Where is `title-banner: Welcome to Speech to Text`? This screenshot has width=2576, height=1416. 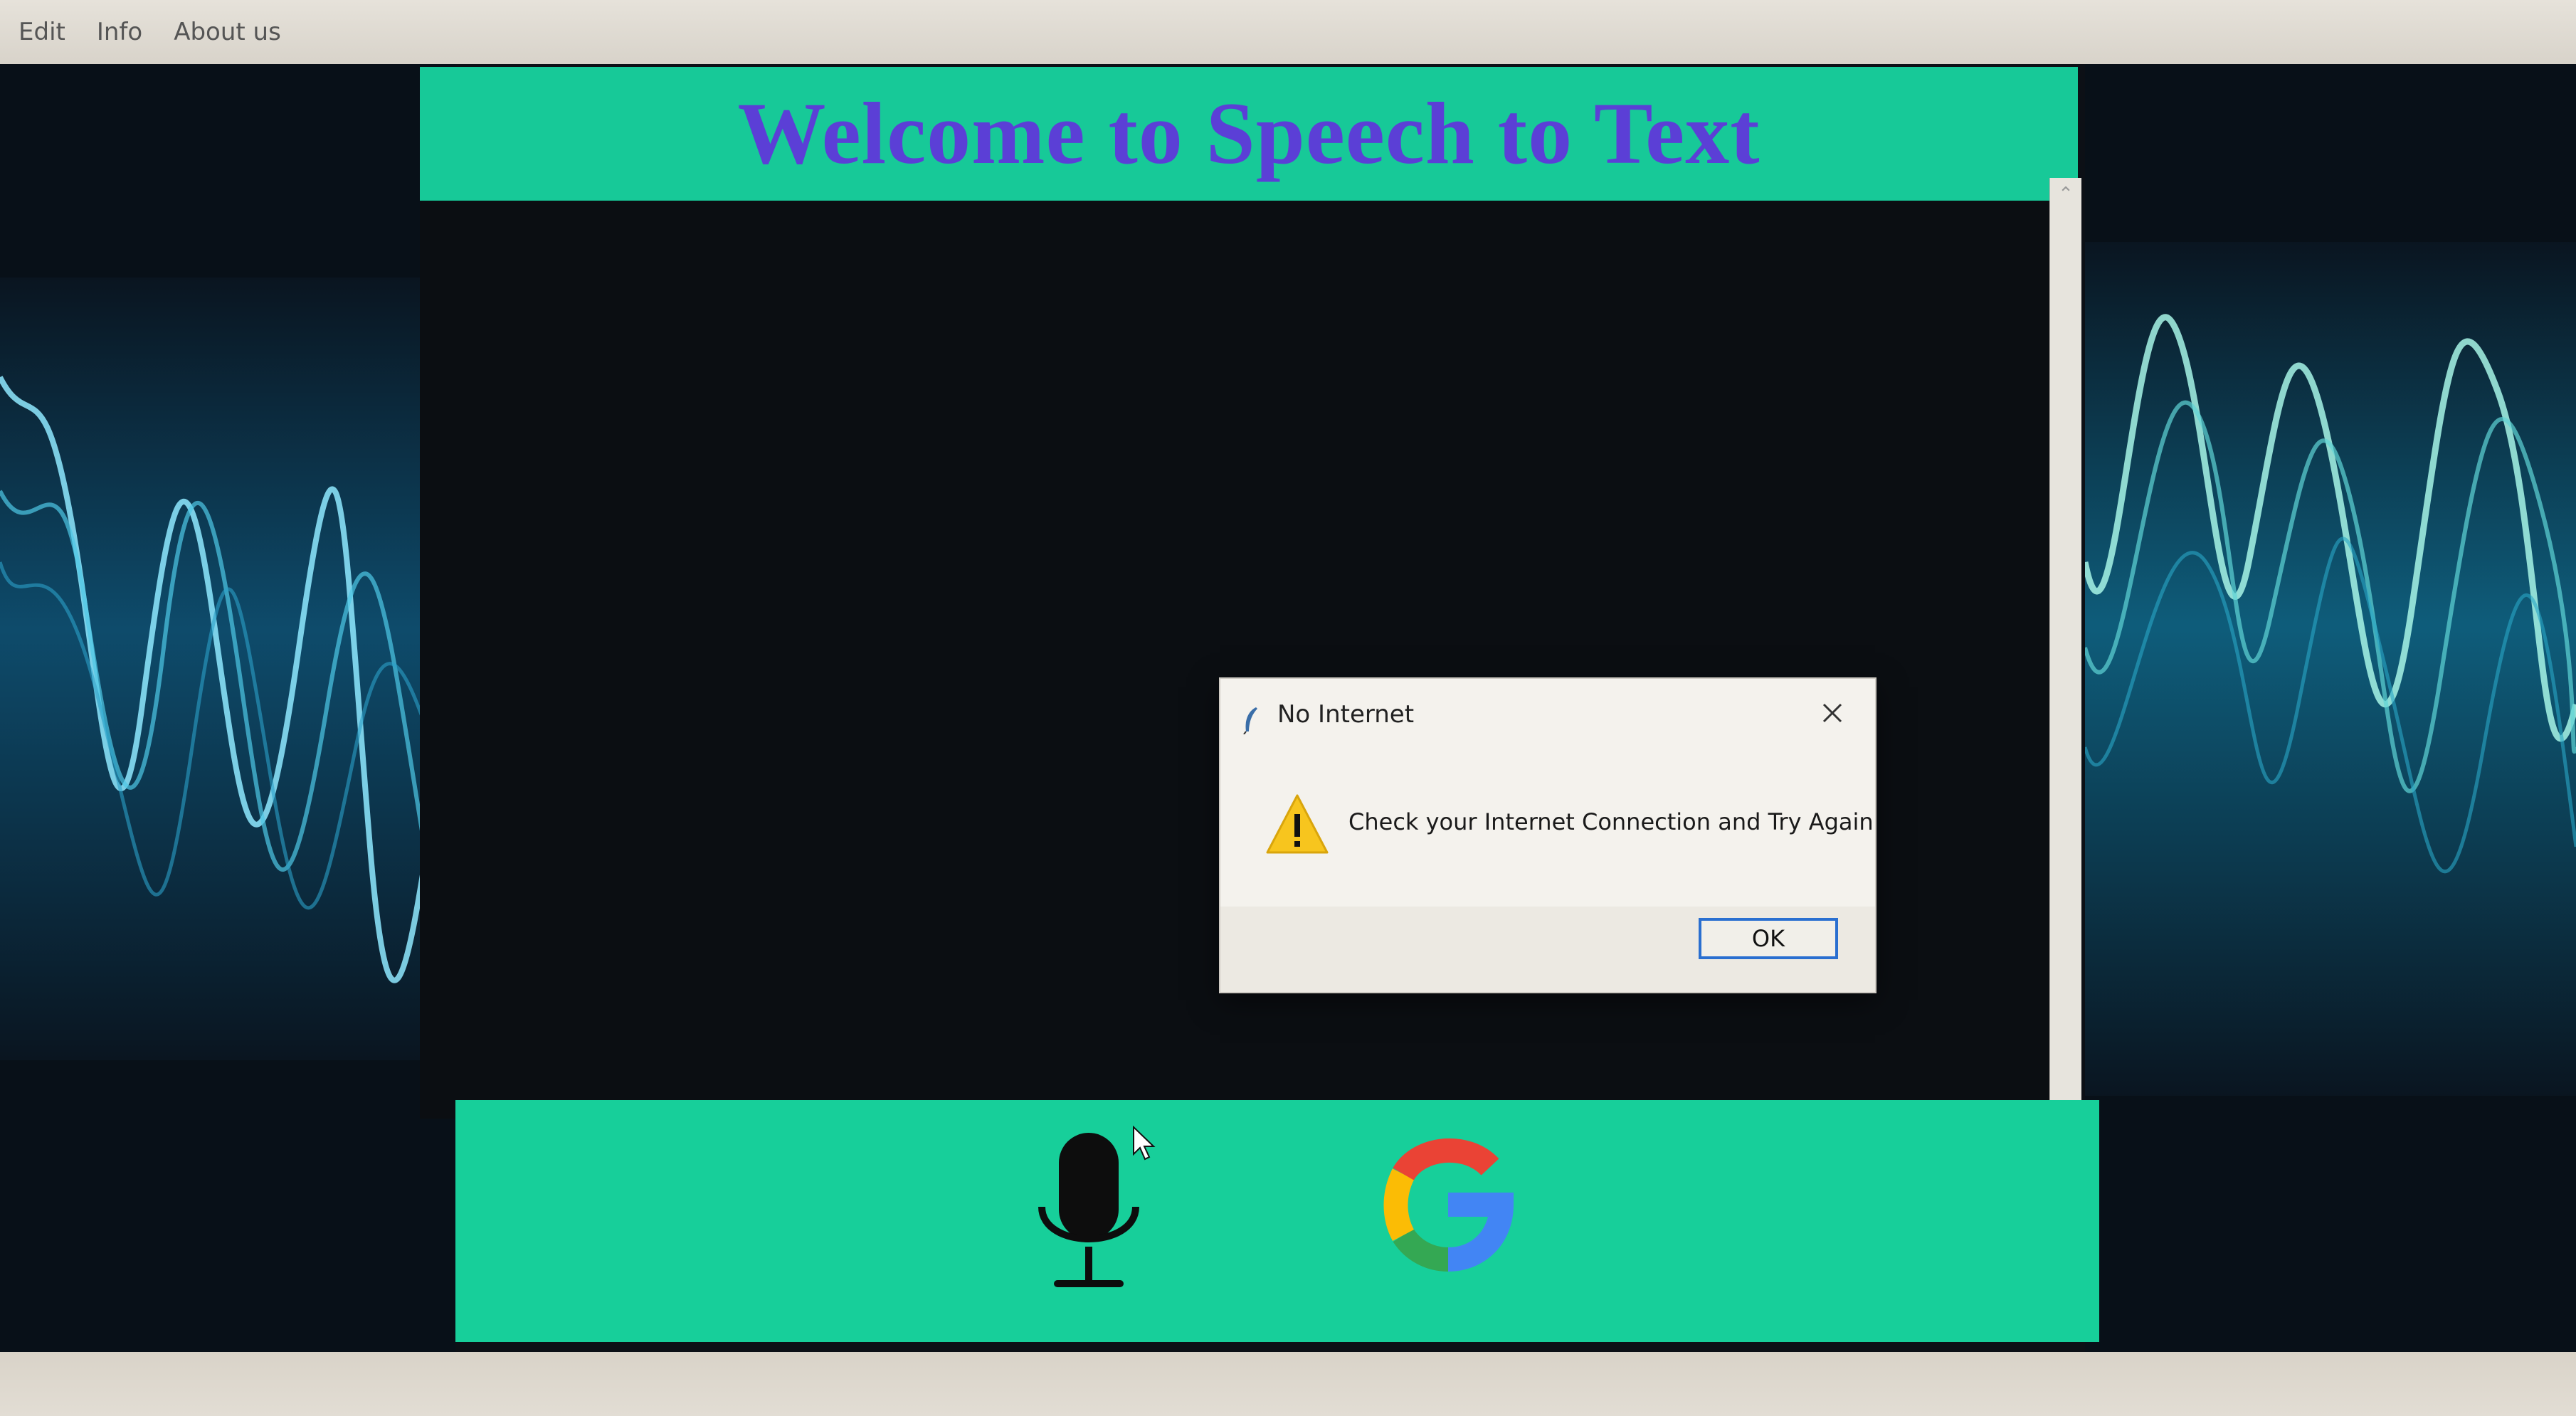
title-banner: Welcome to Speech to Text is located at coordinates (1249, 134).